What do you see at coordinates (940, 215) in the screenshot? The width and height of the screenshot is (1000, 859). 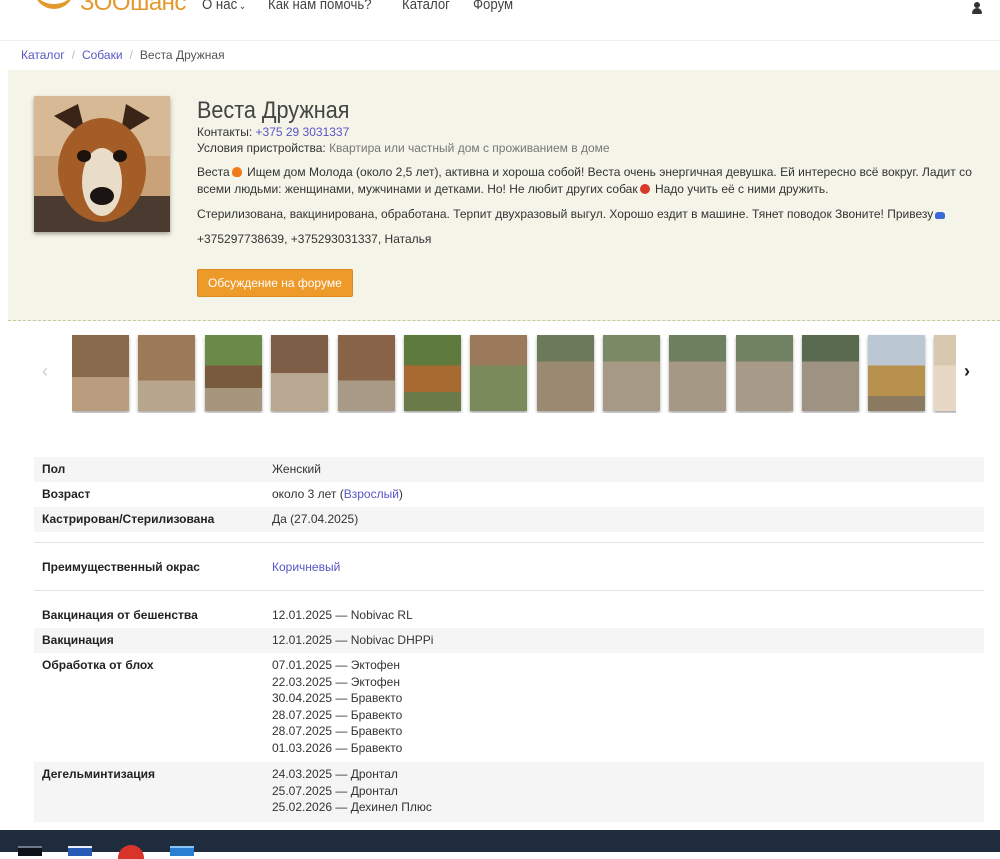 I see `car-icon` at bounding box center [940, 215].